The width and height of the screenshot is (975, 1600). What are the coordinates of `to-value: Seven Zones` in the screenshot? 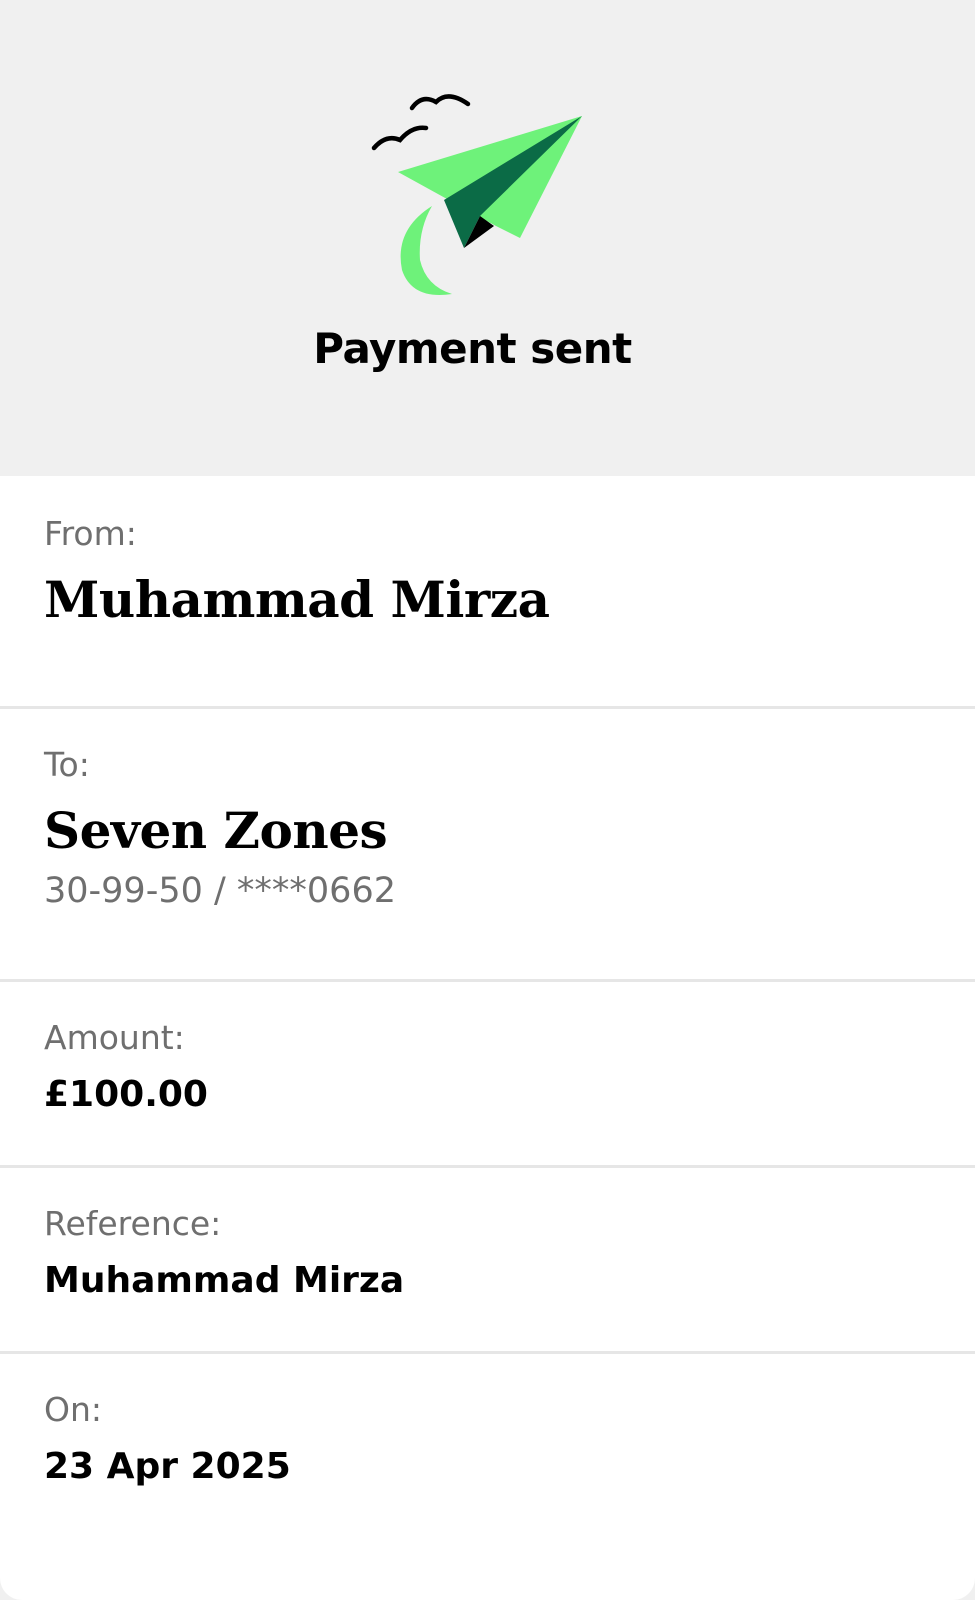 It's located at (216, 830).